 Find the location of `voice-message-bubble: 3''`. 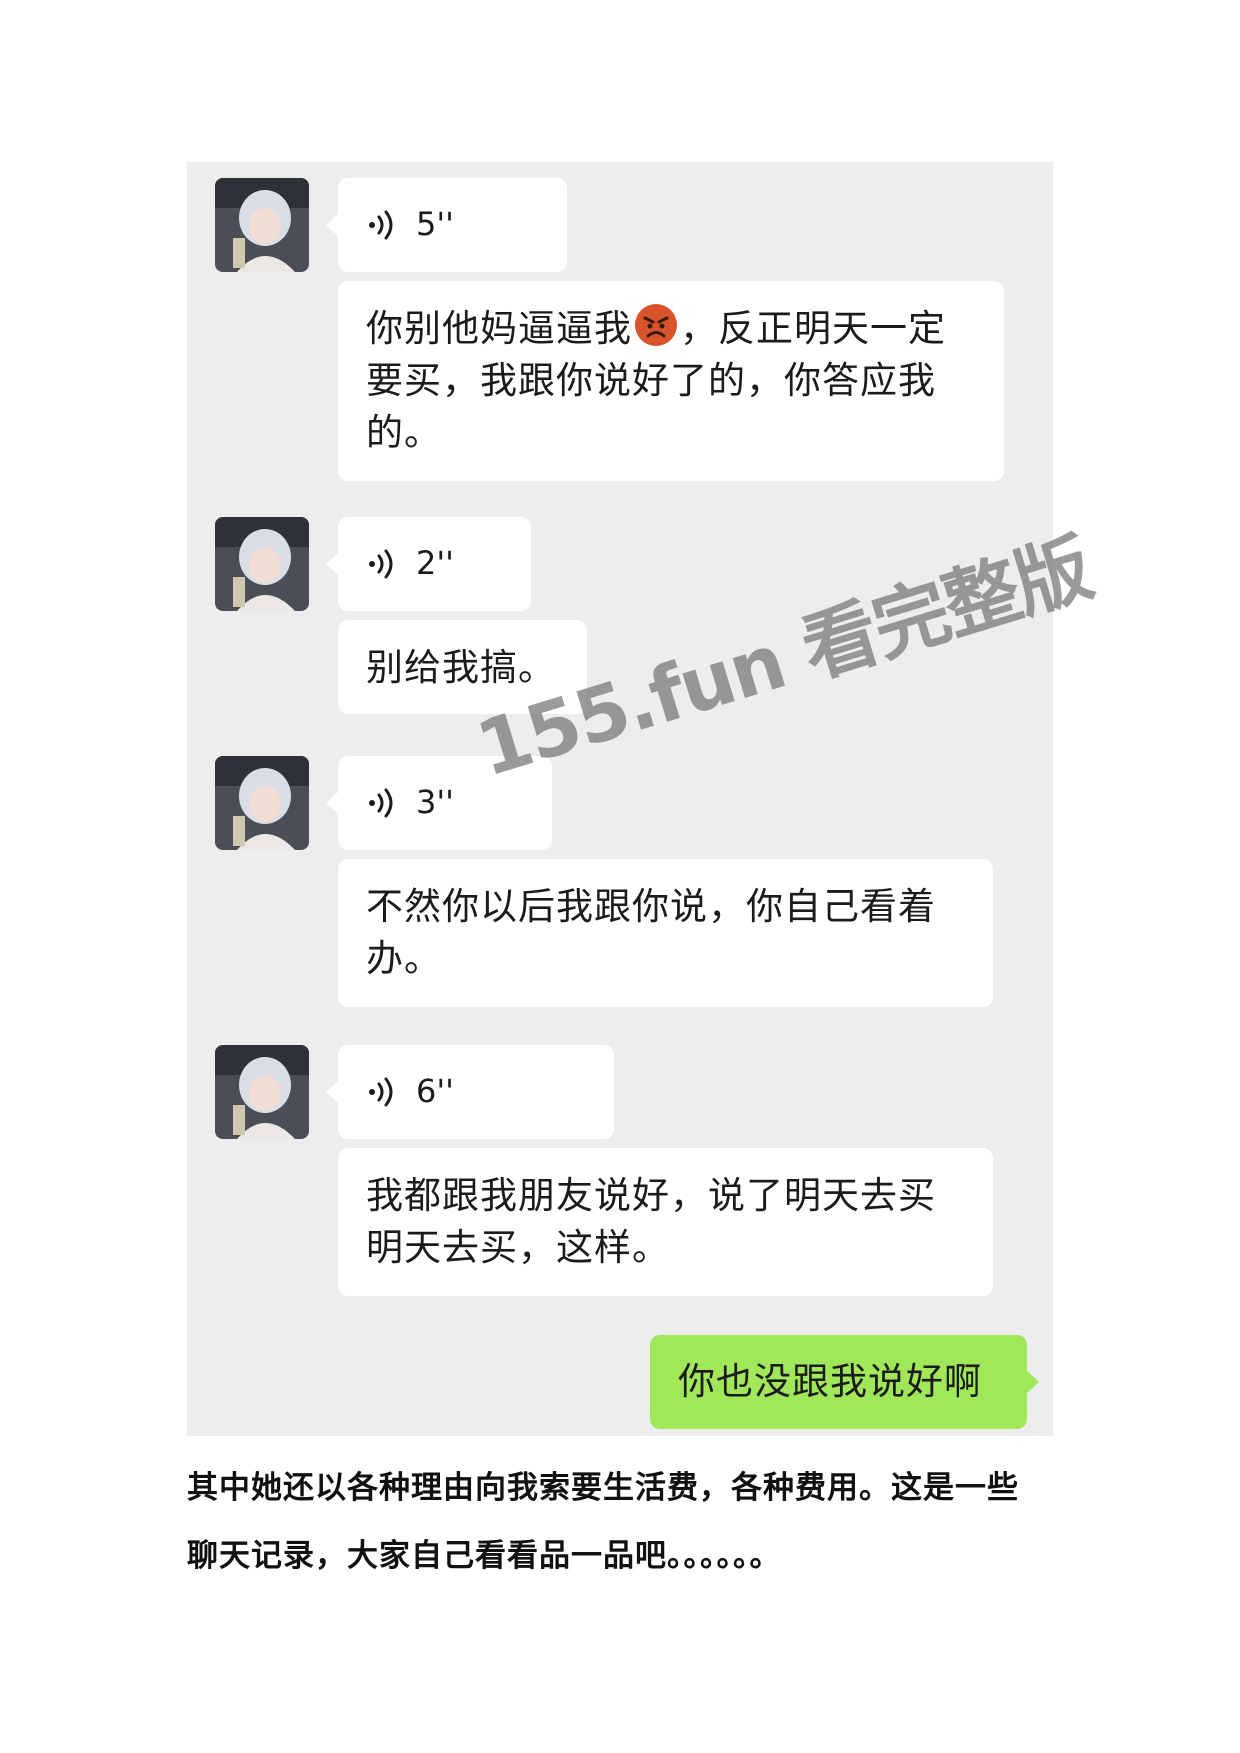

voice-message-bubble: 3'' is located at coordinates (439, 803).